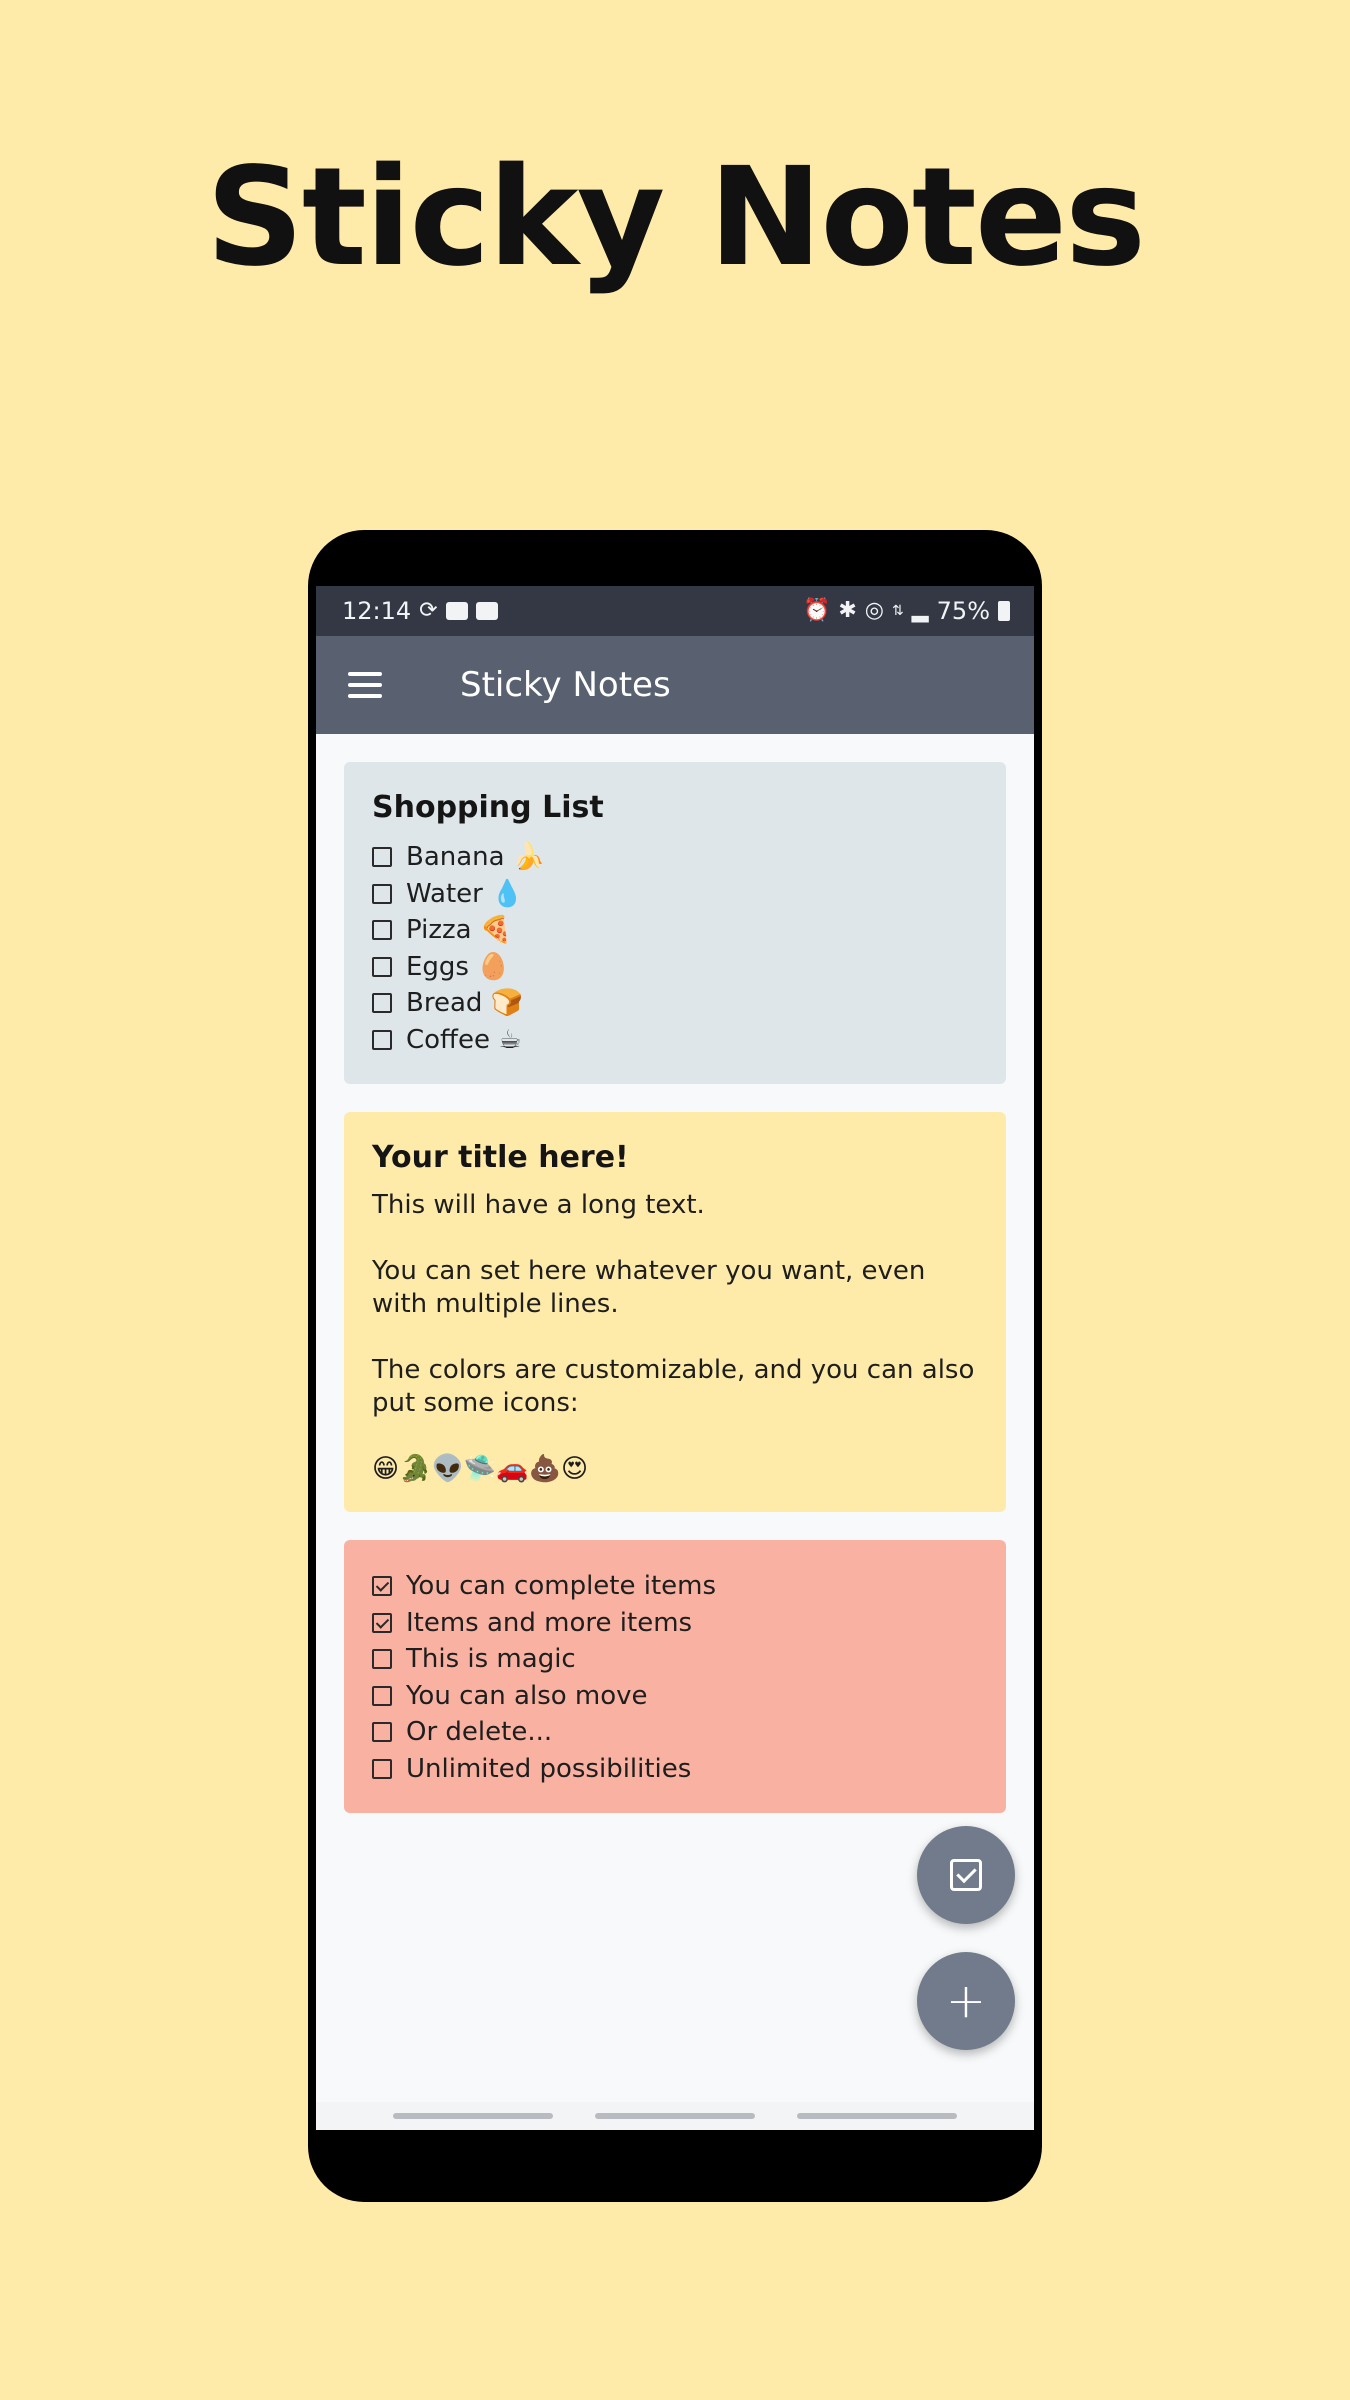 The height and width of the screenshot is (2400, 1350). I want to click on checklist-item-label: Banana 🍌, so click(476, 857).